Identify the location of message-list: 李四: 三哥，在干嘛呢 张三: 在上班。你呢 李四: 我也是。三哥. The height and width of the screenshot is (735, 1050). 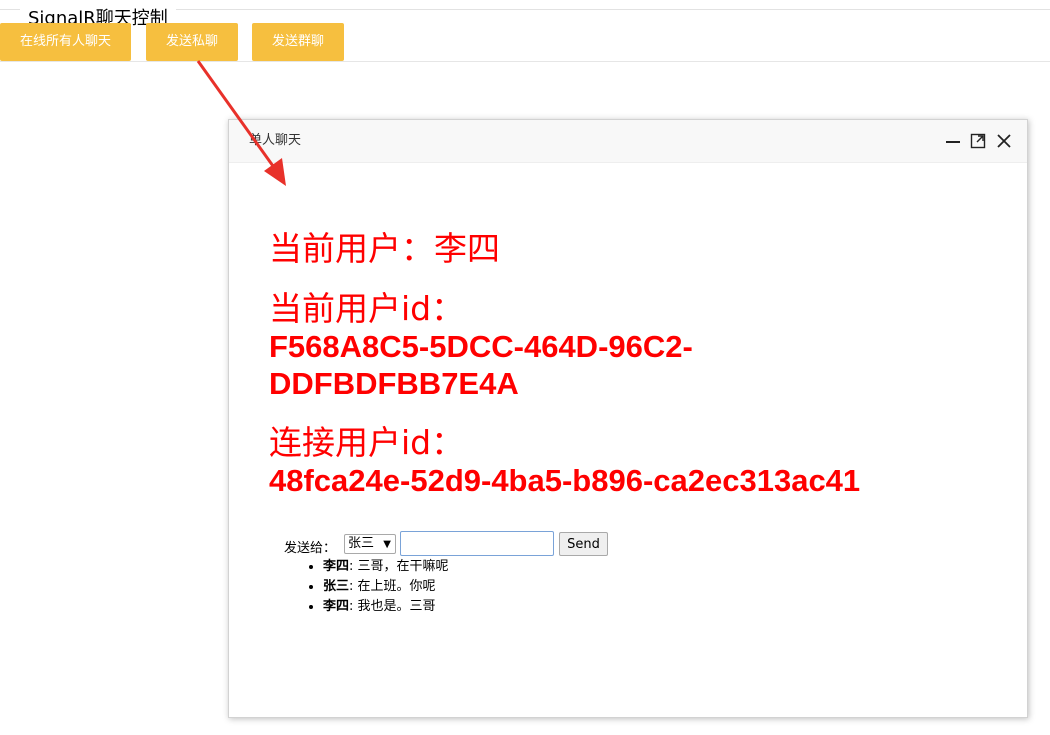
(378, 587).